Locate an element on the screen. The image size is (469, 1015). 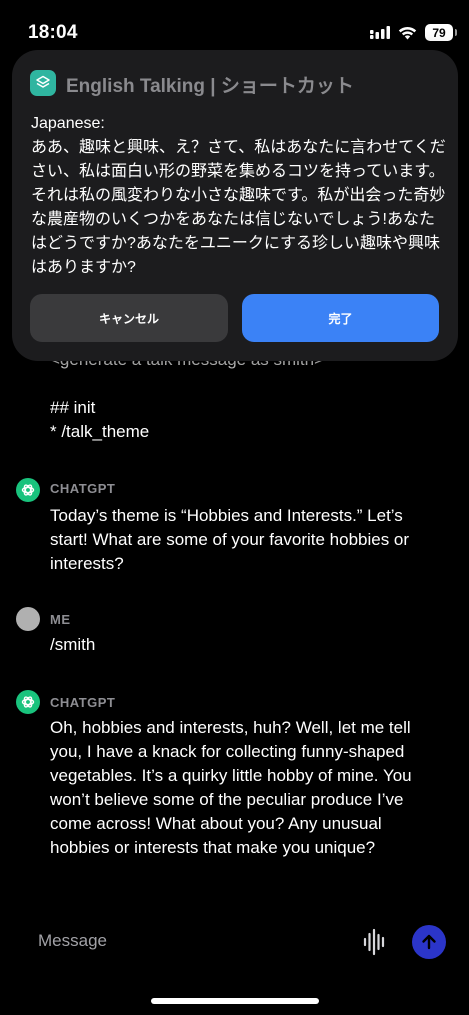
status-icons: 79 is located at coordinates (413, 32).